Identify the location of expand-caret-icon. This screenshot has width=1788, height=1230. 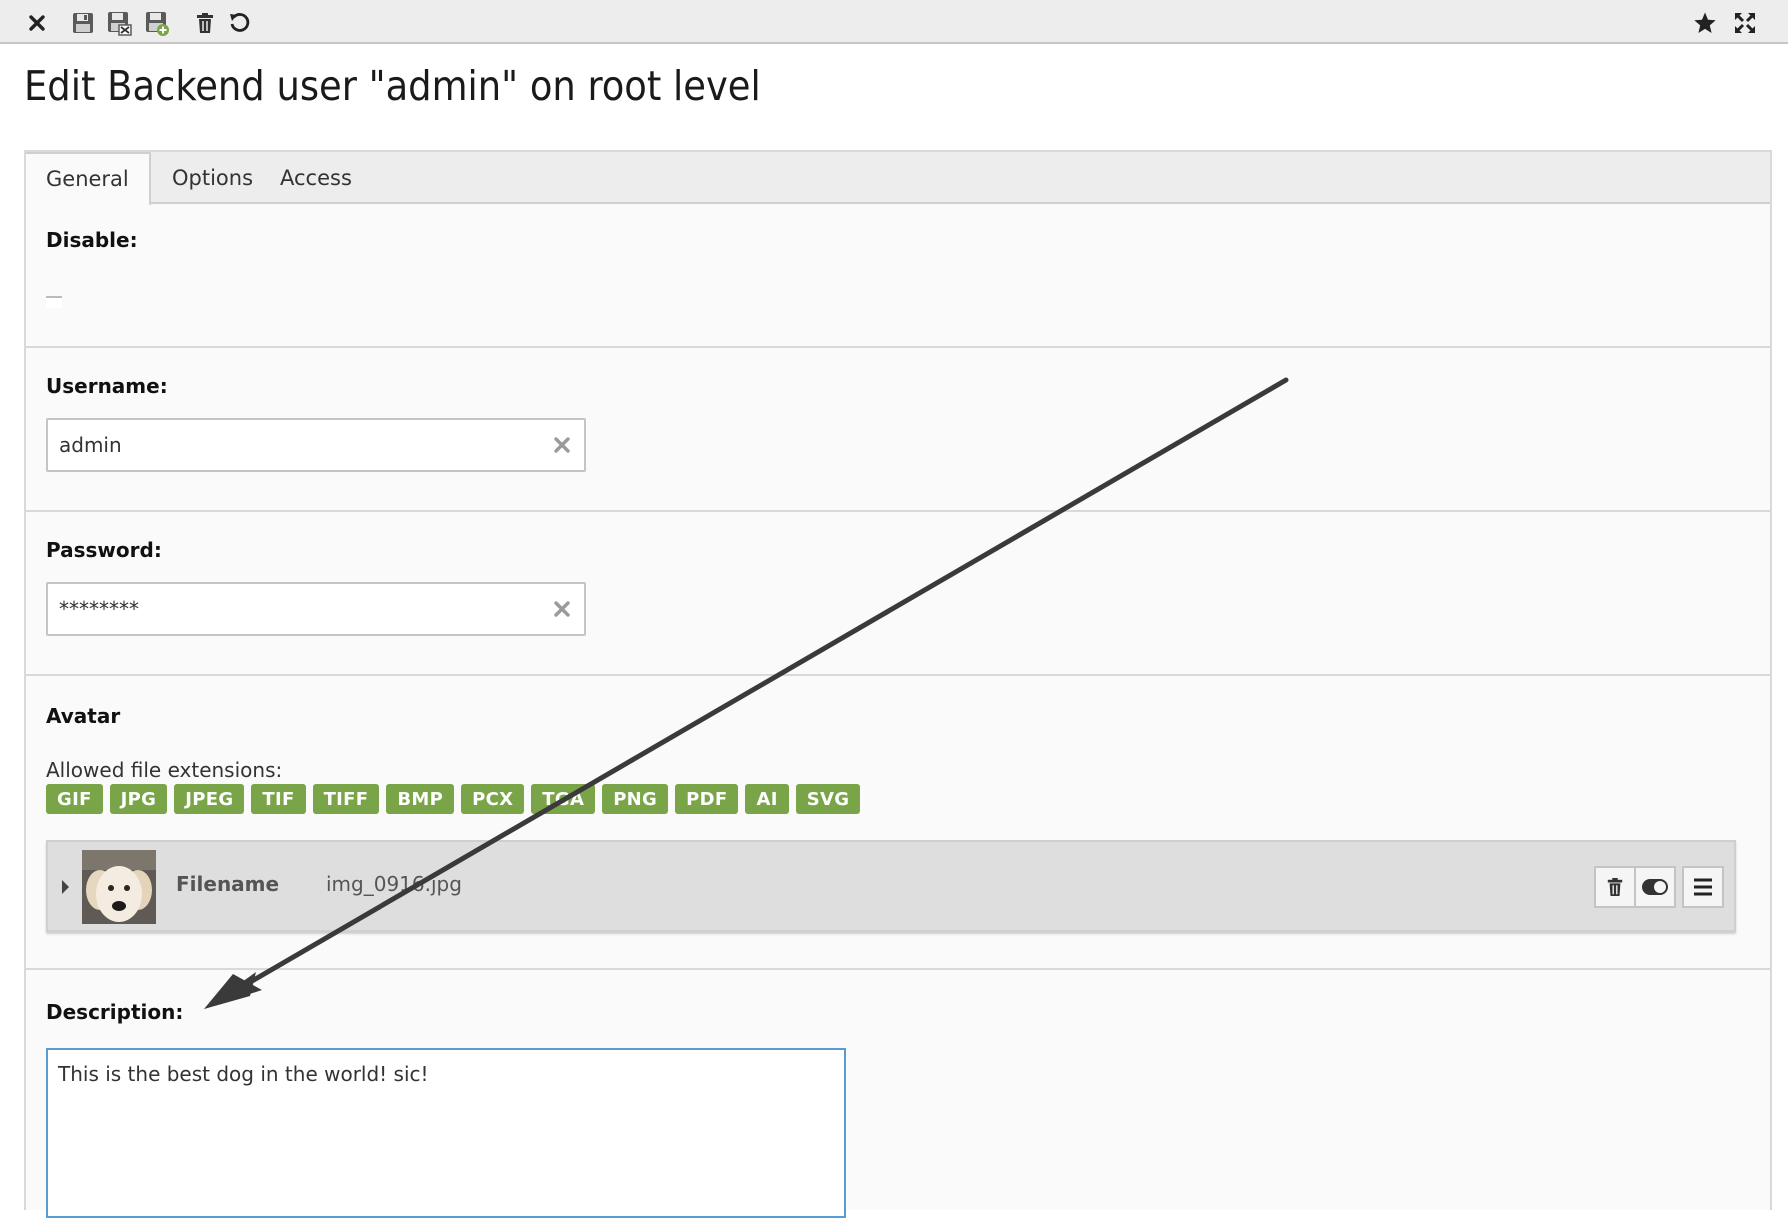
(65, 887).